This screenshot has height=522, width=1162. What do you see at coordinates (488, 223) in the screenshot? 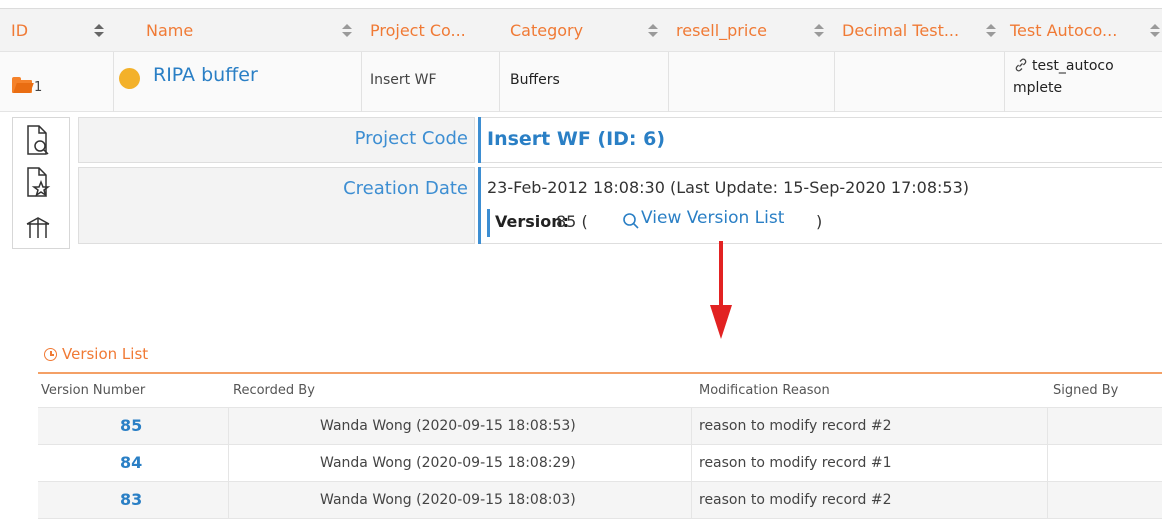
I see `version-accent-bar` at bounding box center [488, 223].